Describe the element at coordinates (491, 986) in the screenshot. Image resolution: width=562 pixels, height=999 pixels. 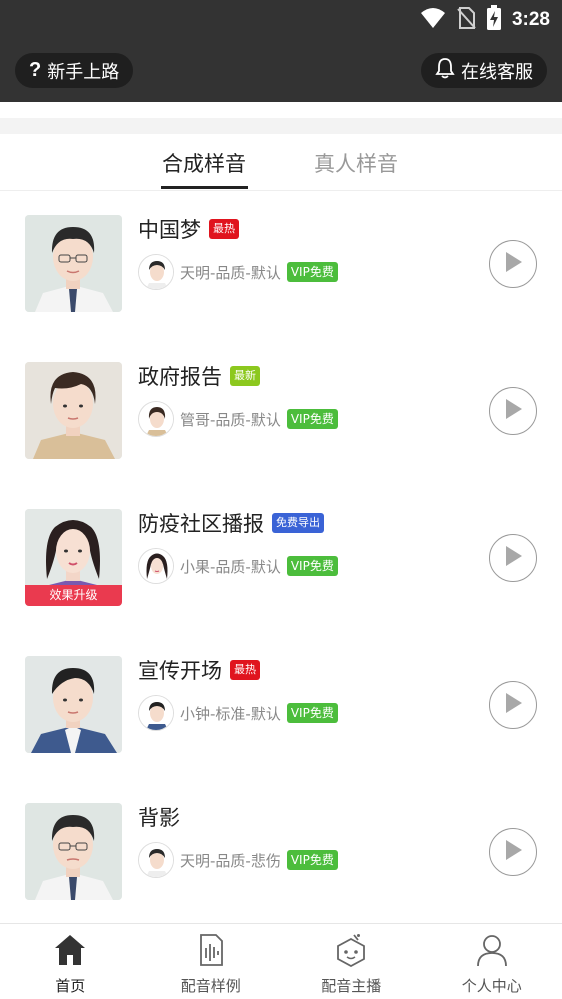
I see `nav-label: 个人中心` at that location.